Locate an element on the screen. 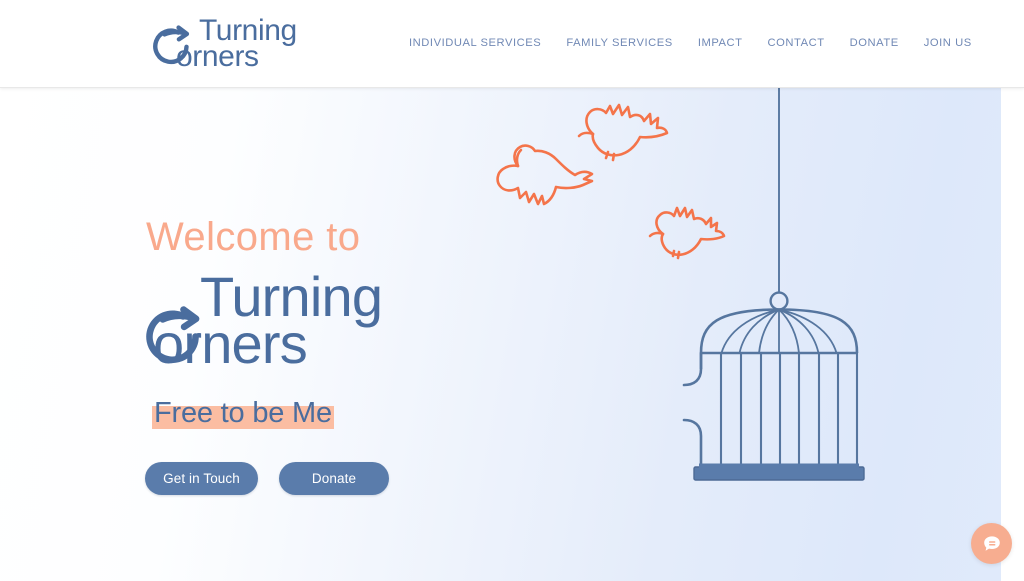 The image size is (1024, 581). hero-buttons: Get in Touch Donate is located at coordinates (354, 479).